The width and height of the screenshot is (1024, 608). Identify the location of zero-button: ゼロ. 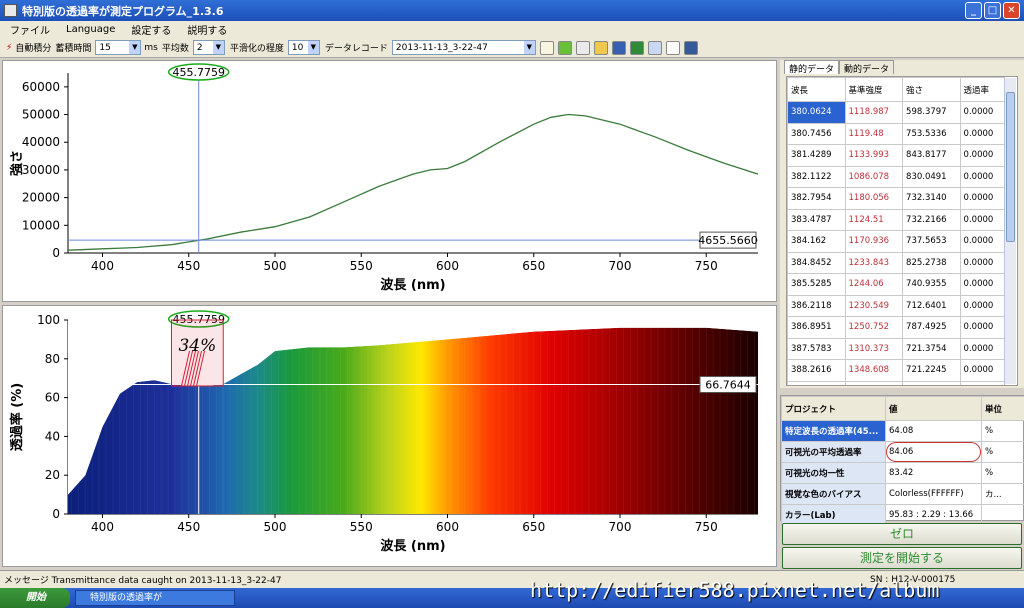
(902, 534).